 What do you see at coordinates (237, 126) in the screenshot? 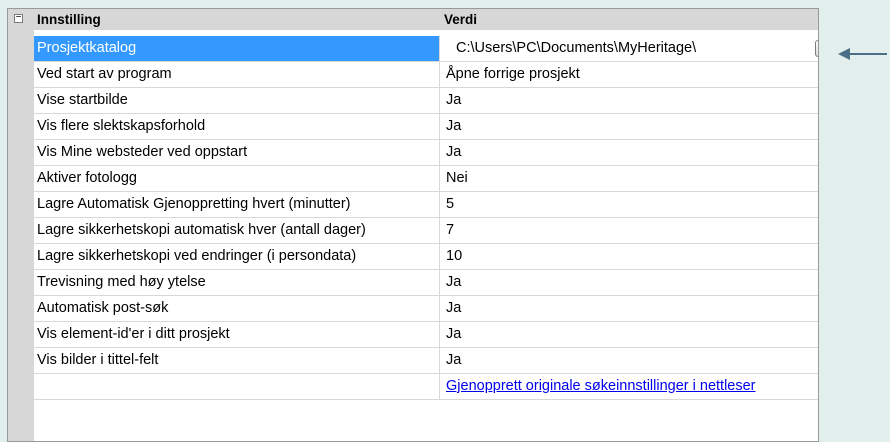
I see `setting-name: Vis flere slektskapsforhold` at bounding box center [237, 126].